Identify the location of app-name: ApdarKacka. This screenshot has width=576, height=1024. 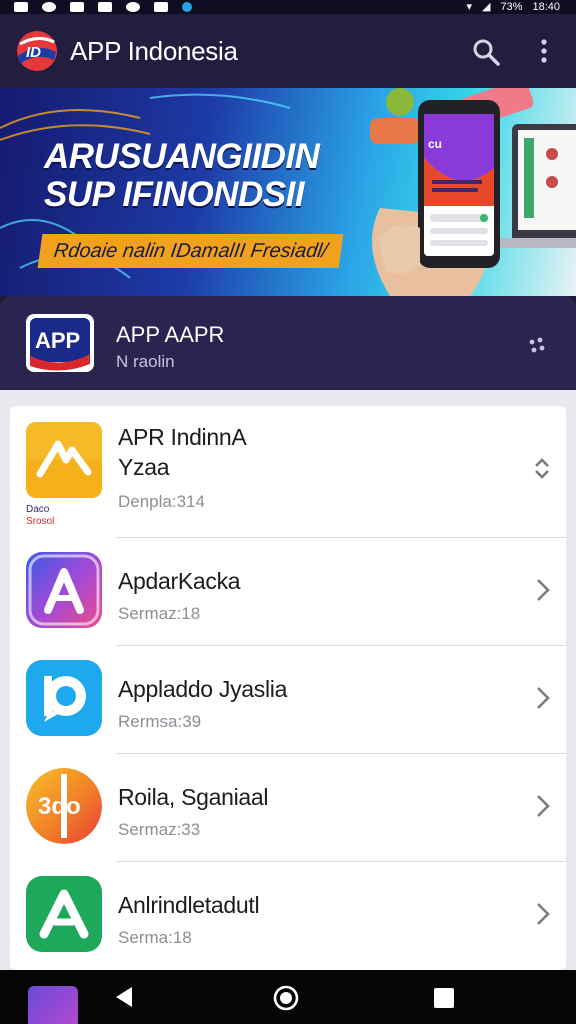
(179, 581).